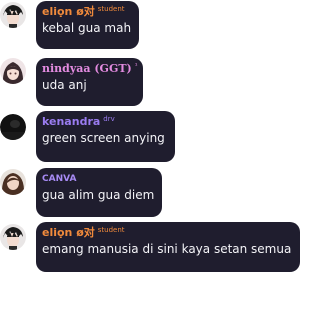 Image resolution: width=320 pixels, height=320 pixels. What do you see at coordinates (71, 122) in the screenshot?
I see `author-name: kenandra` at bounding box center [71, 122].